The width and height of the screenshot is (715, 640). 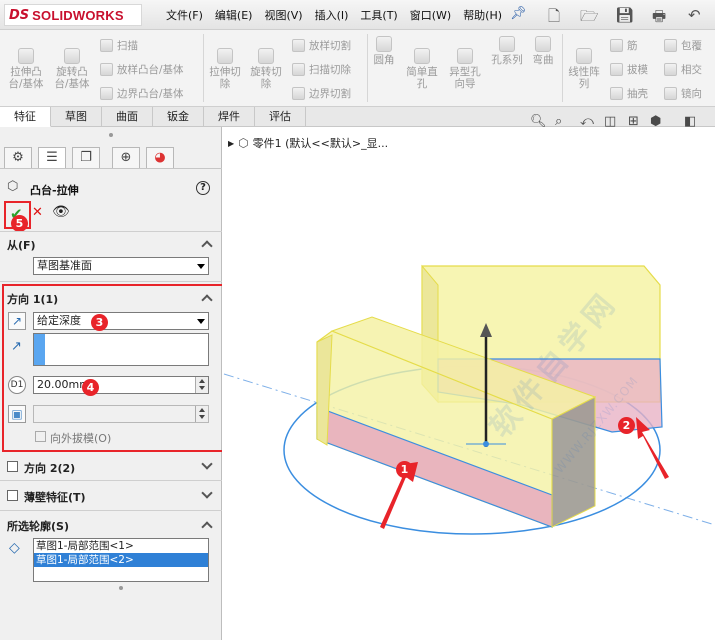 What do you see at coordinates (119, 45) in the screenshot?
I see `sweep-button: 扫描` at bounding box center [119, 45].